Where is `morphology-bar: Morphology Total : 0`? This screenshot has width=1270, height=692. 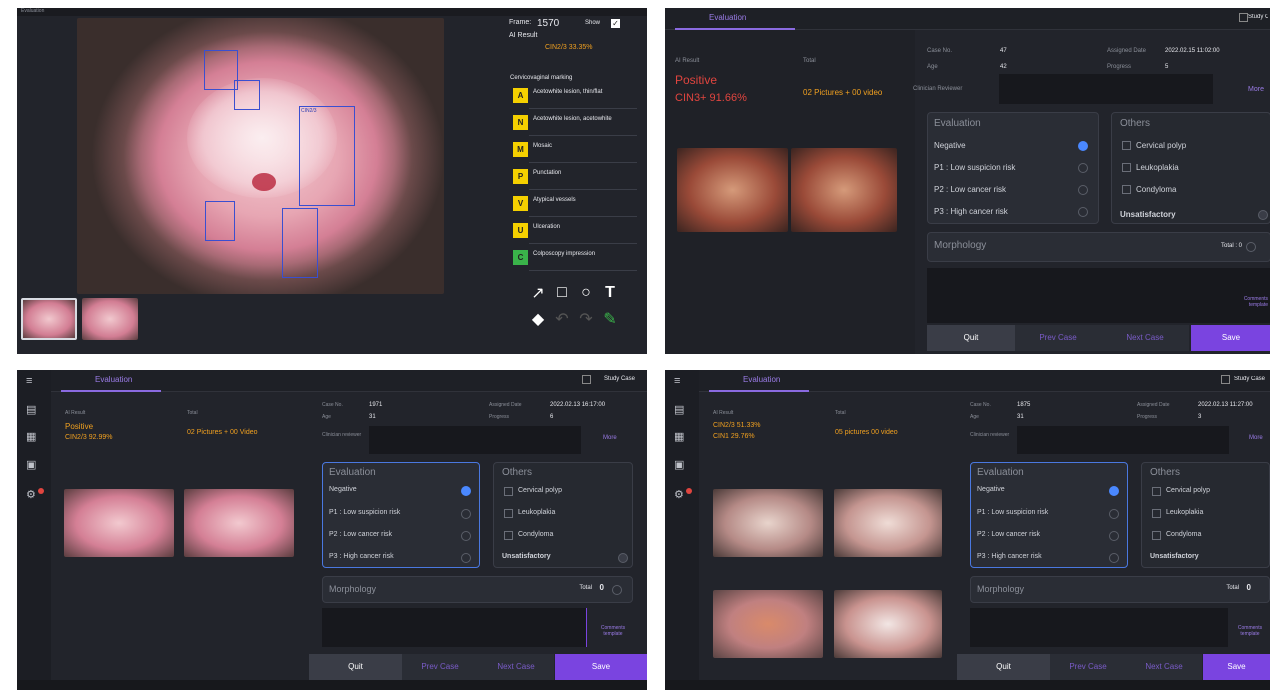
morphology-bar: Morphology Total : 0 is located at coordinates (1098, 247).